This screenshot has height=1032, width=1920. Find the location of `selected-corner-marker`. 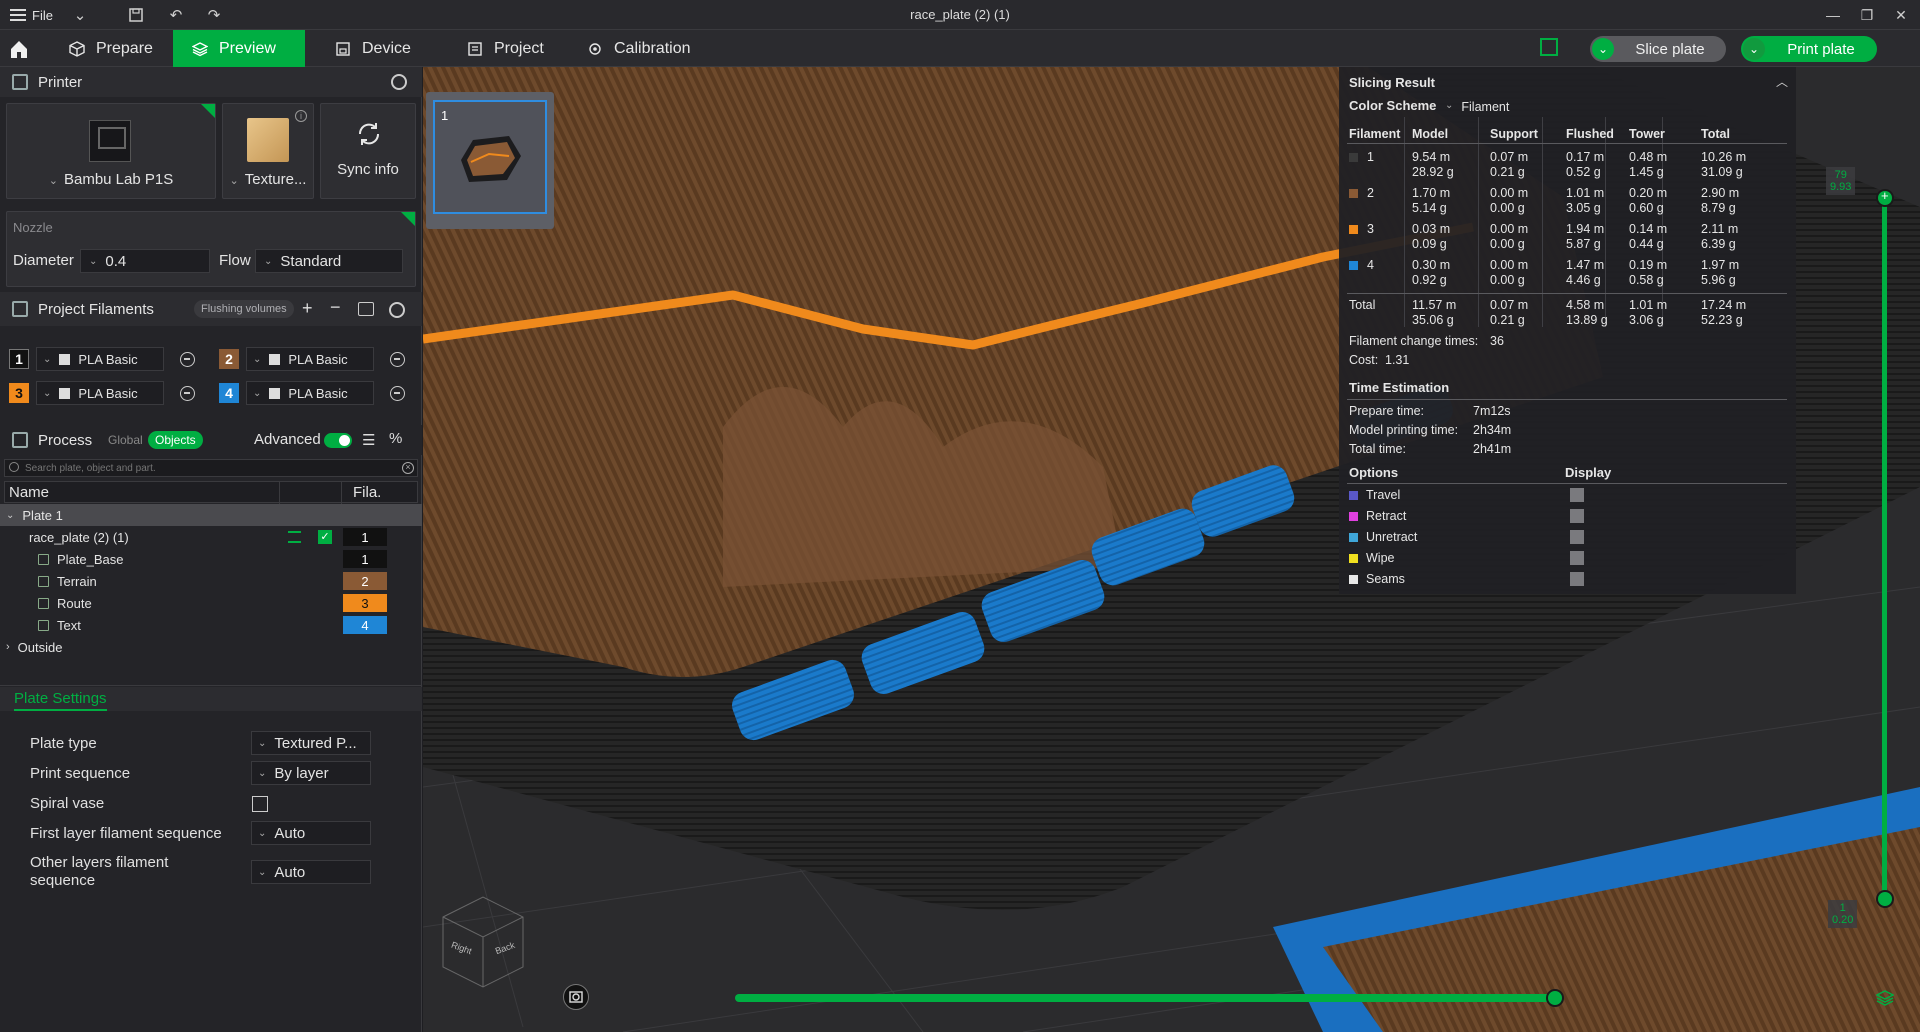

selected-corner-marker is located at coordinates (408, 219).